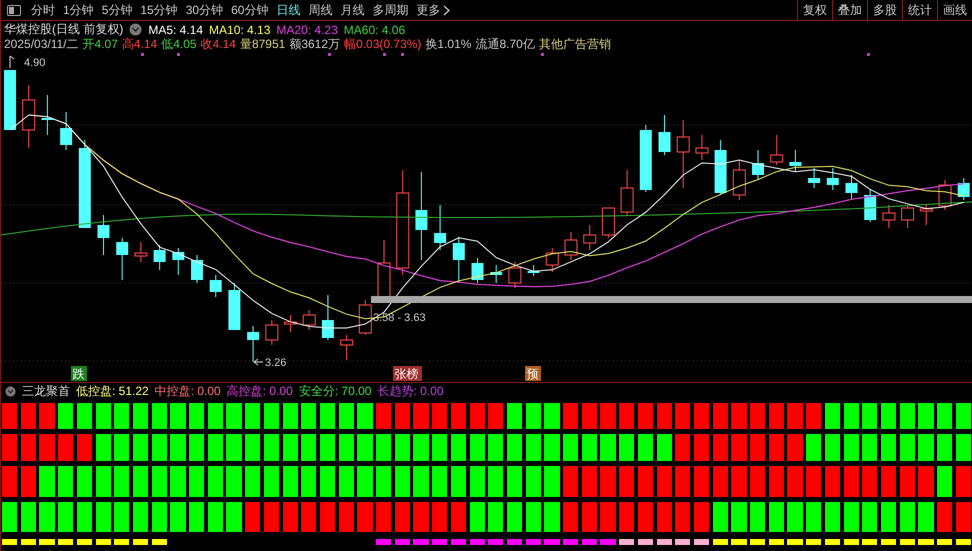  Describe the element at coordinates (14, 10) in the screenshot. I see `panel-toggle-icon` at that location.